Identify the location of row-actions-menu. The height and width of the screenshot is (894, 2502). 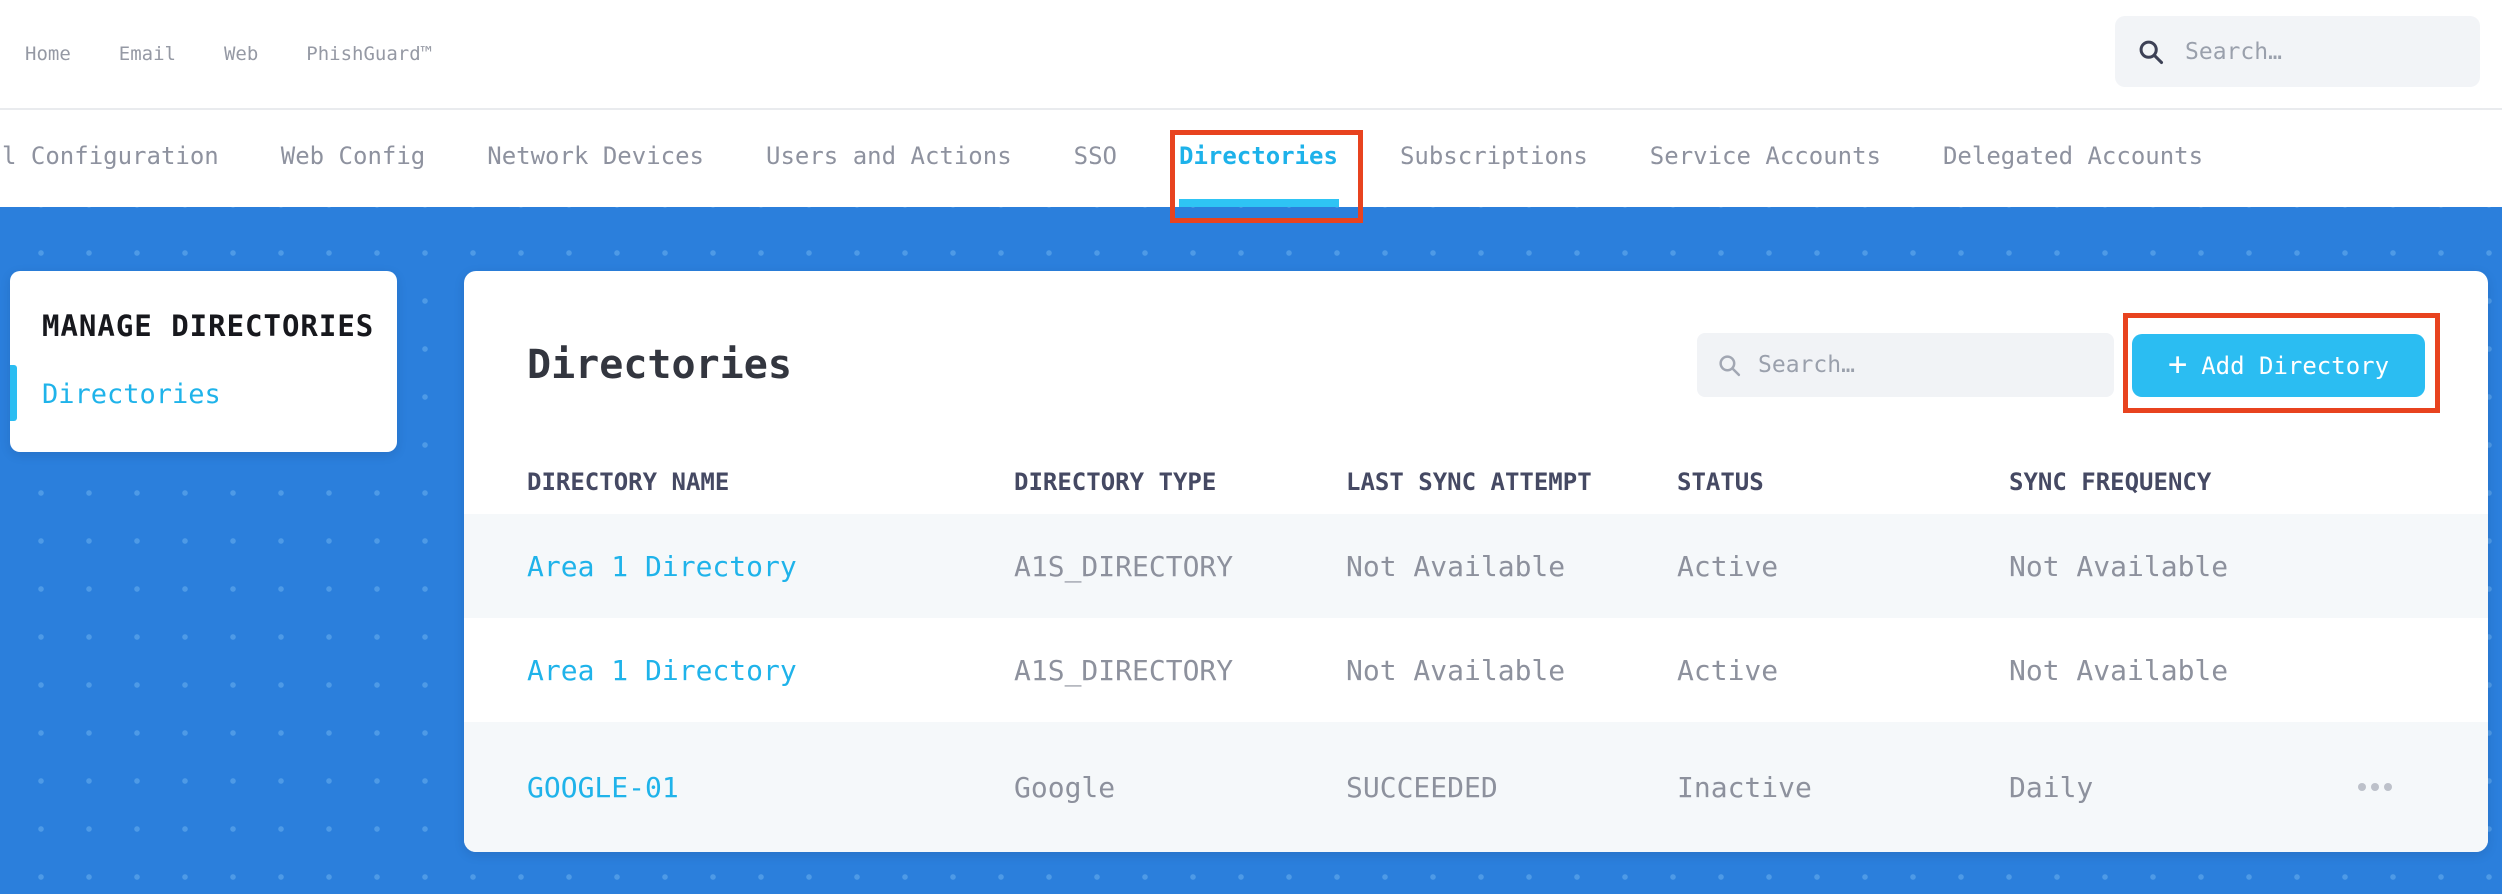
(2375, 787).